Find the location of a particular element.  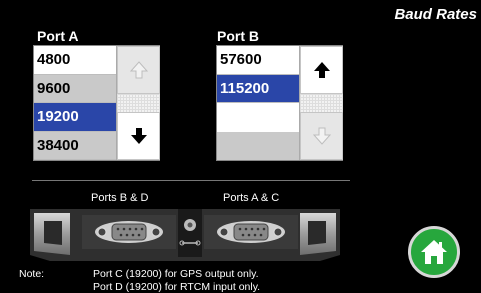

port-a-option-38400: 38400 is located at coordinates (75, 145).